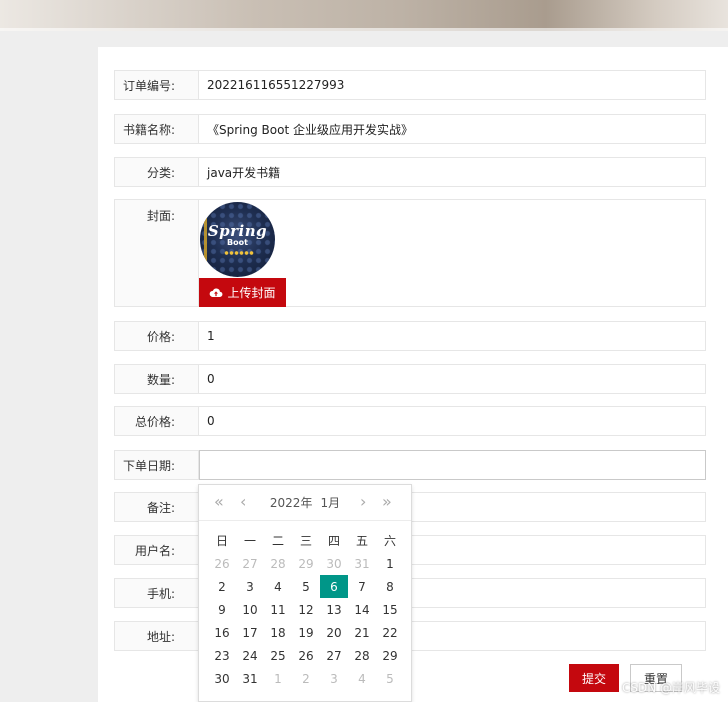 This screenshot has width=728, height=702. I want to click on cover-image: Spring Boot, so click(237, 239).